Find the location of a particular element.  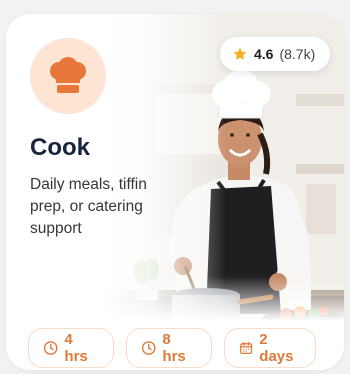

rating-score: 4.6 is located at coordinates (264, 54).